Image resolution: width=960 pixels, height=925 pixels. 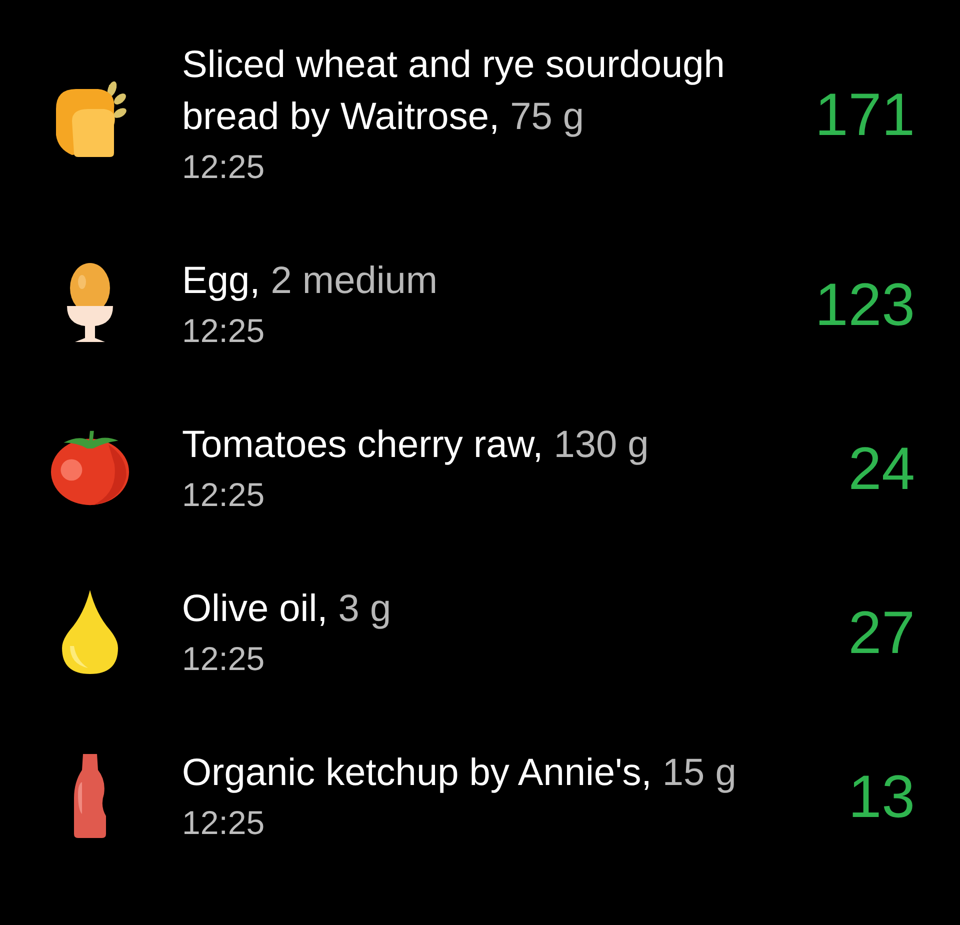 What do you see at coordinates (90, 468) in the screenshot?
I see `tomato-icon` at bounding box center [90, 468].